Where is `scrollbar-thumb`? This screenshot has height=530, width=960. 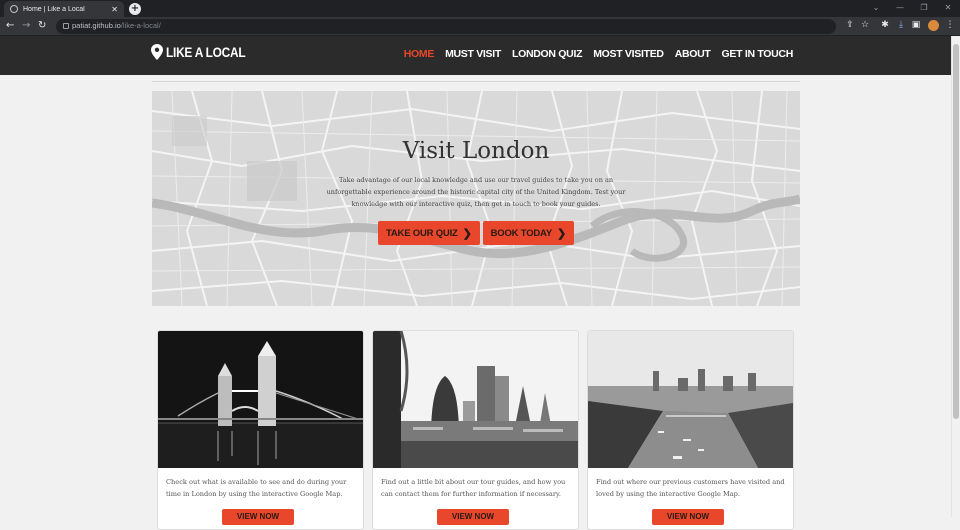 scrollbar-thumb is located at coordinates (956, 231).